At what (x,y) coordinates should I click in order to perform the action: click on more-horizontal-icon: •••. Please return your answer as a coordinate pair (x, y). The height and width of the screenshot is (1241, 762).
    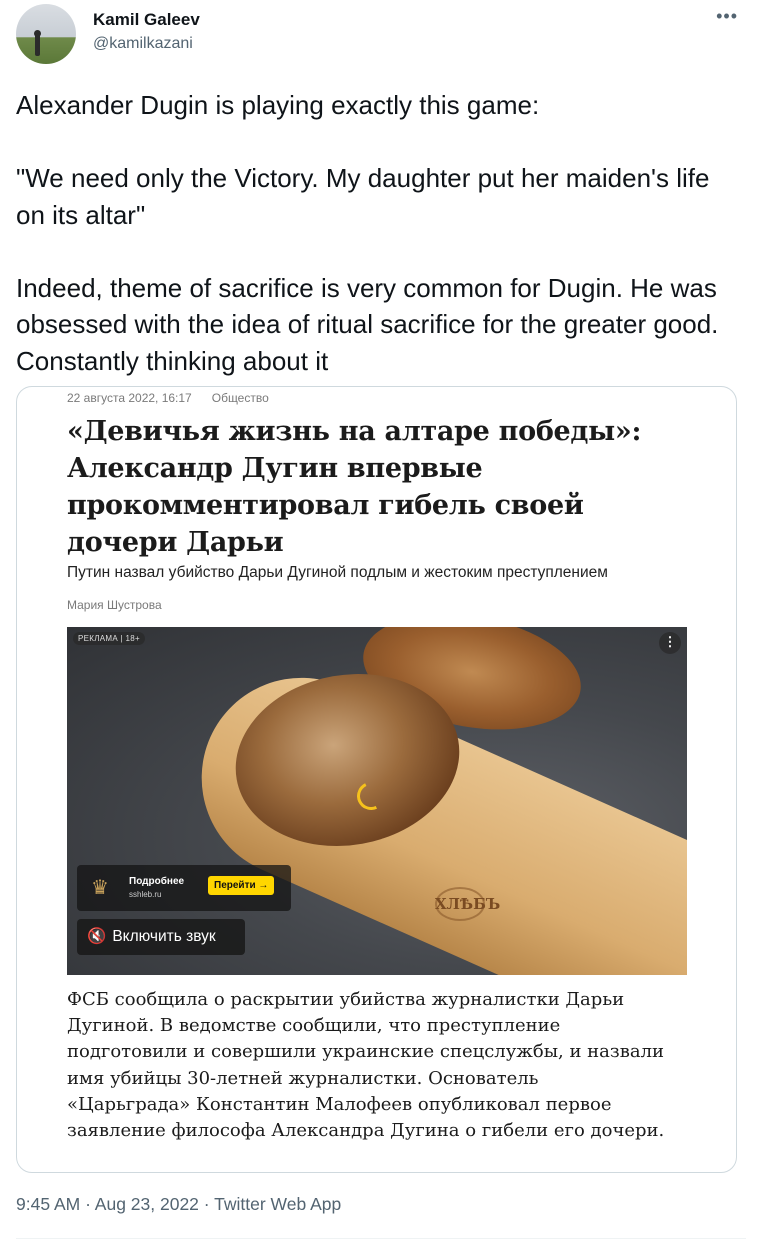
    Looking at the image, I should click on (727, 16).